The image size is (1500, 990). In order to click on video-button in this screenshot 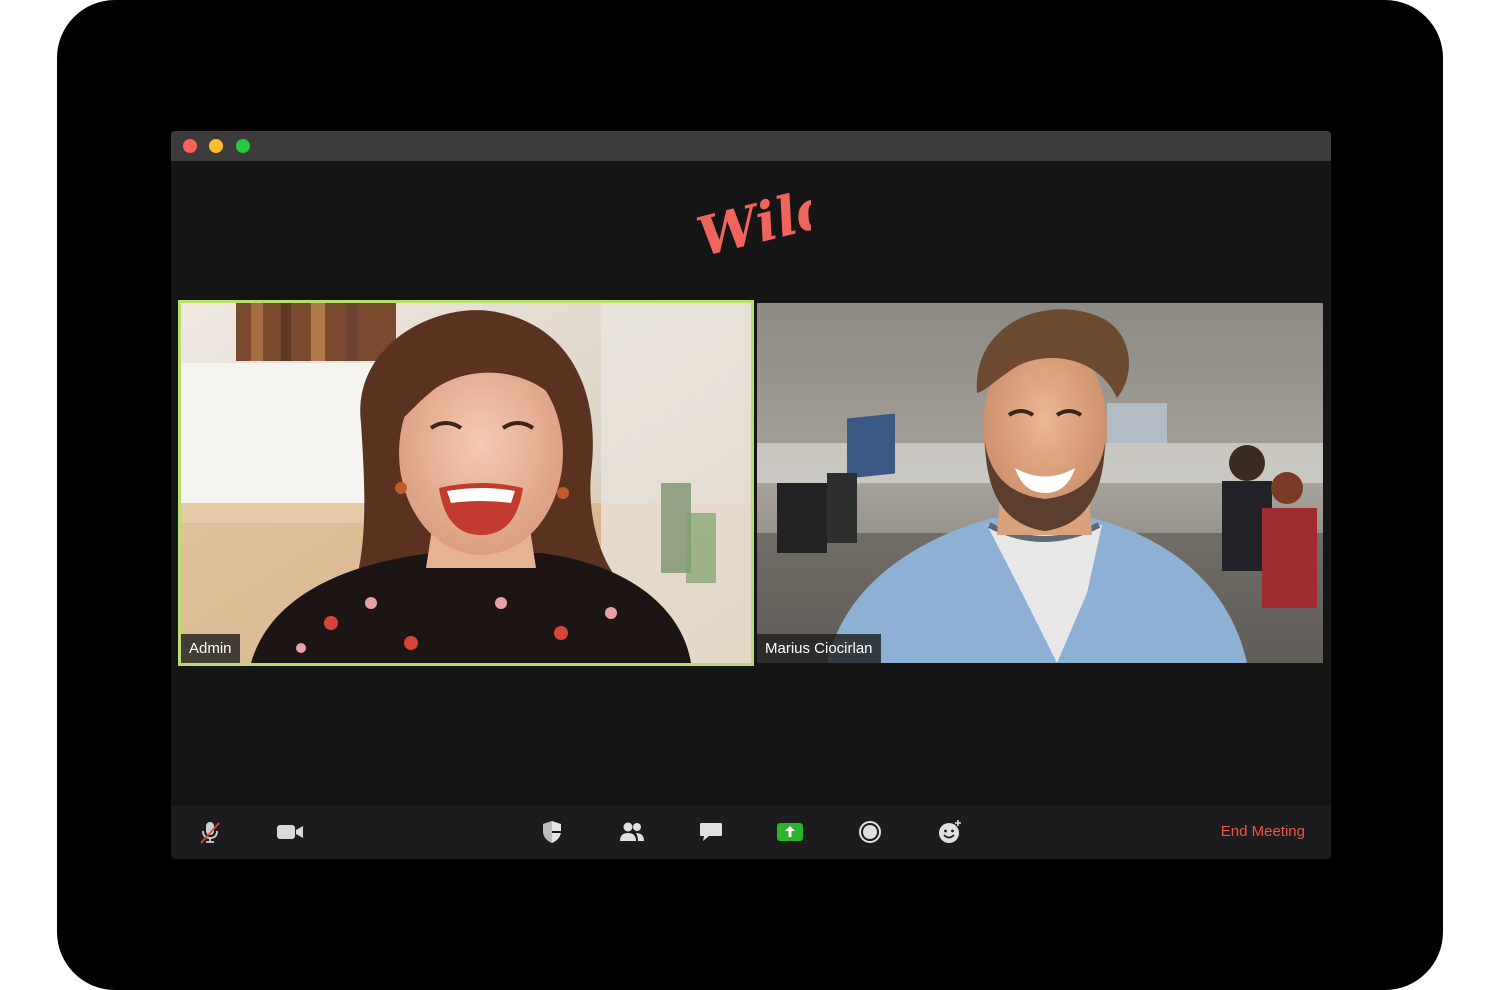, I will do `click(290, 832)`.